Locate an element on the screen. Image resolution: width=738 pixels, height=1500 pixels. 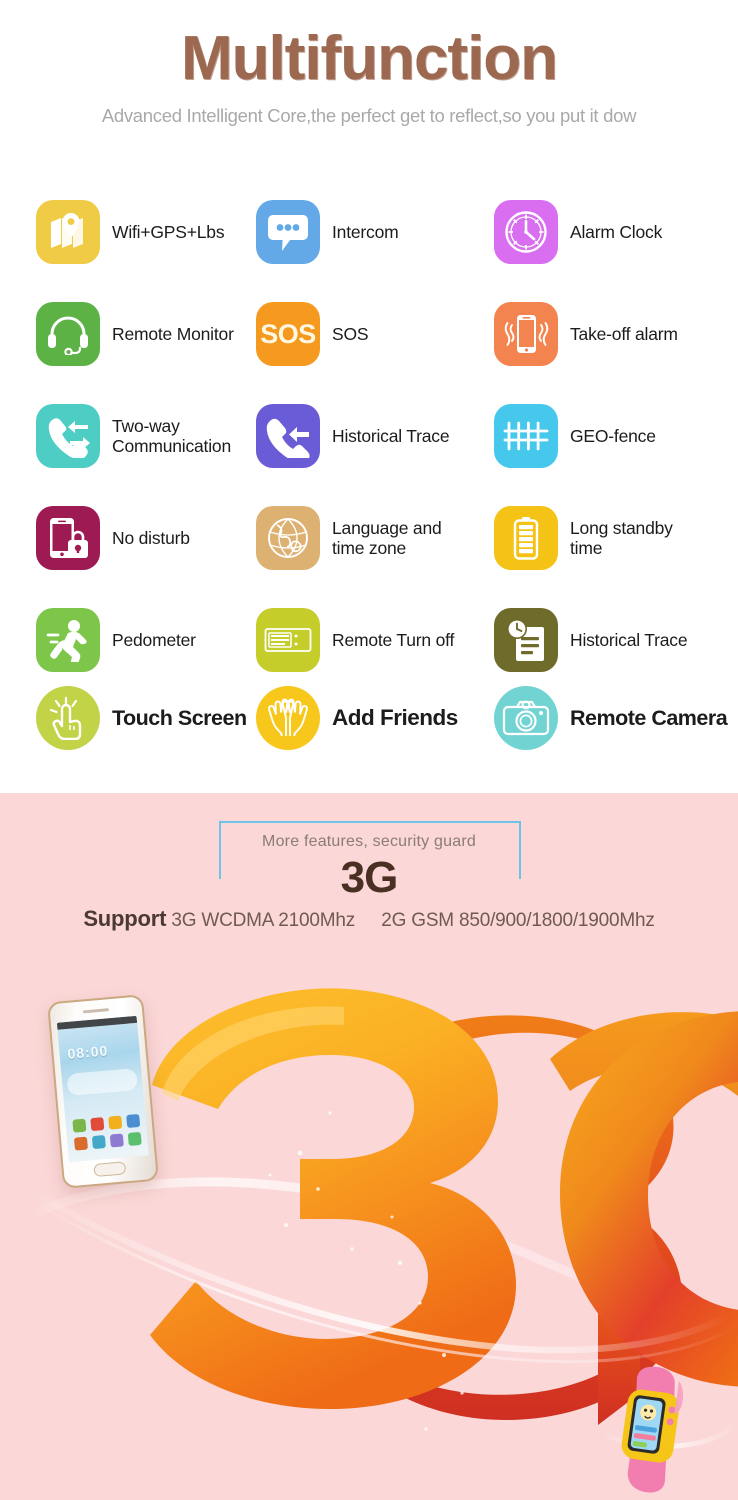
feature-item: No disturb is located at coordinates (113, 538).